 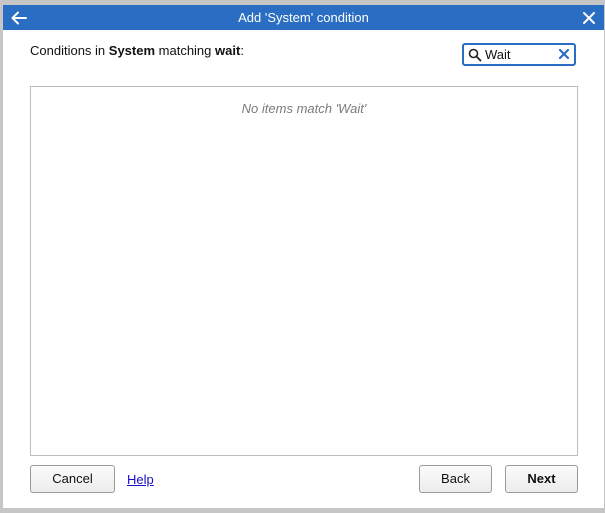 I want to click on dialog-title: Add 'System' condition, so click(x=303, y=17).